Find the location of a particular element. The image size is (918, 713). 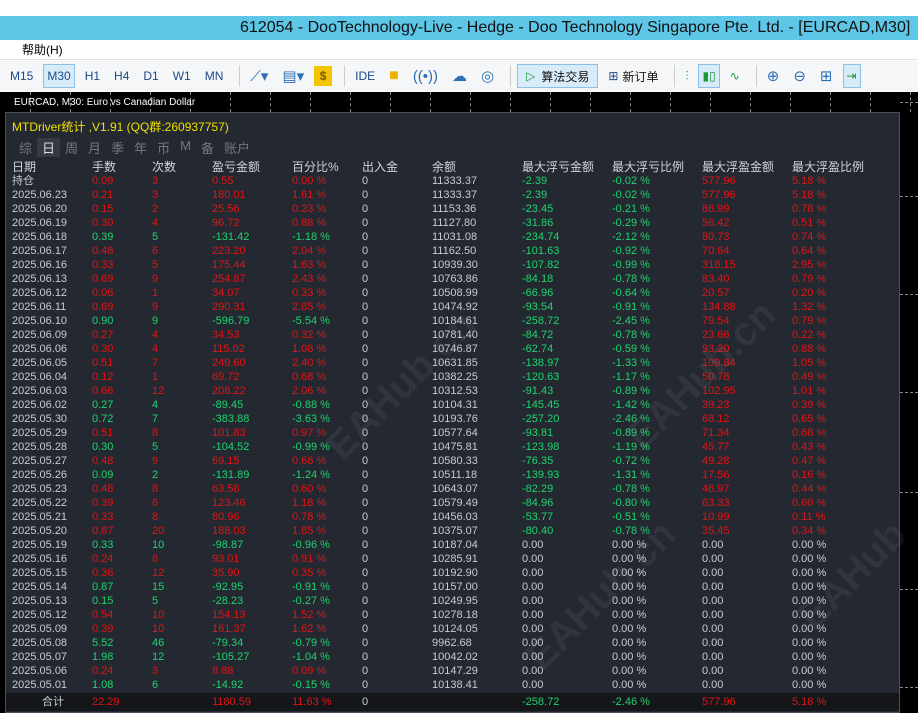

timeframe-h1: H1 is located at coordinates (92, 76).